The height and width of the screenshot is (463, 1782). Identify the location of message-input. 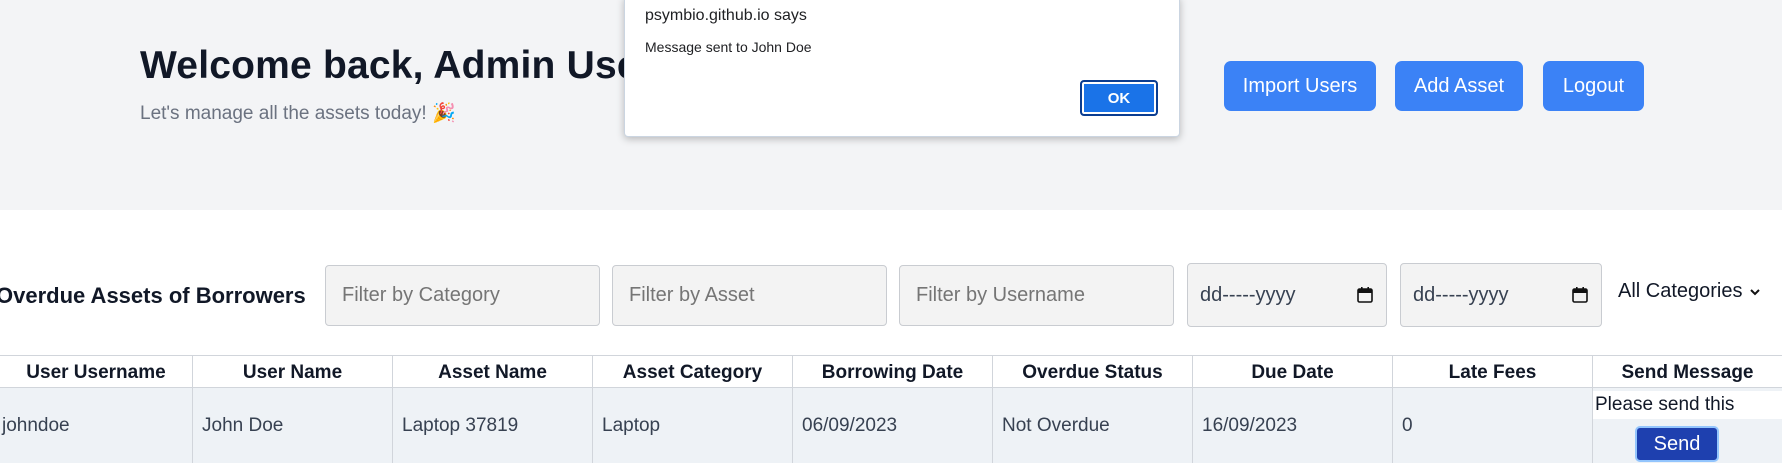
(1687, 405).